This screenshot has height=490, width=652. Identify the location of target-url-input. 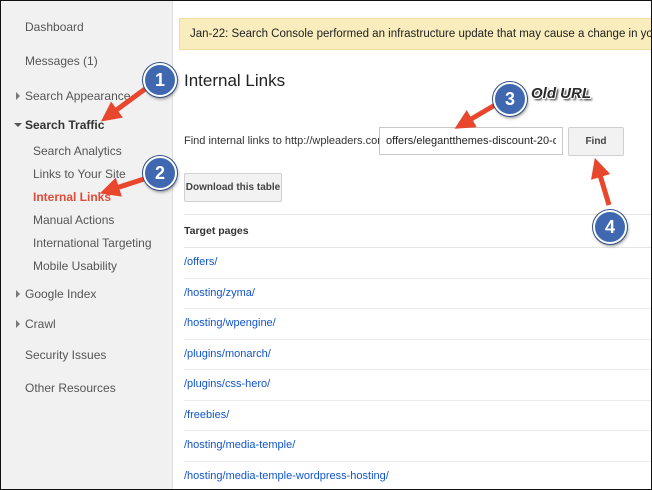
(471, 141).